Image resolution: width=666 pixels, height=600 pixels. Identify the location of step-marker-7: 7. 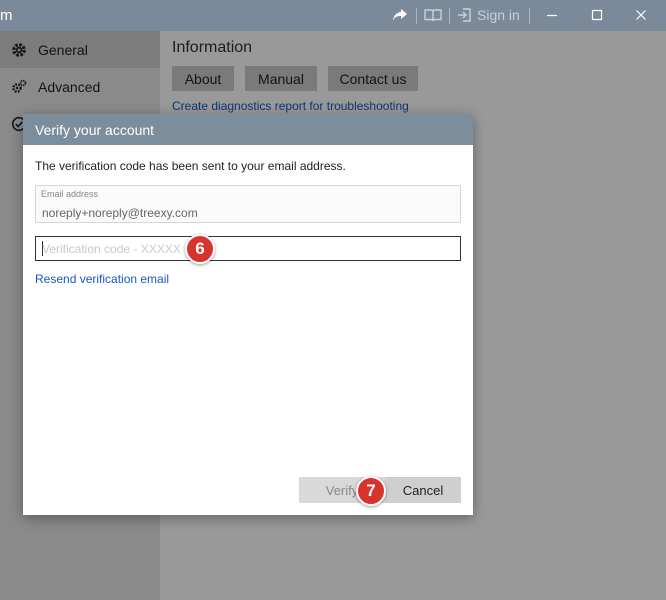
(371, 491).